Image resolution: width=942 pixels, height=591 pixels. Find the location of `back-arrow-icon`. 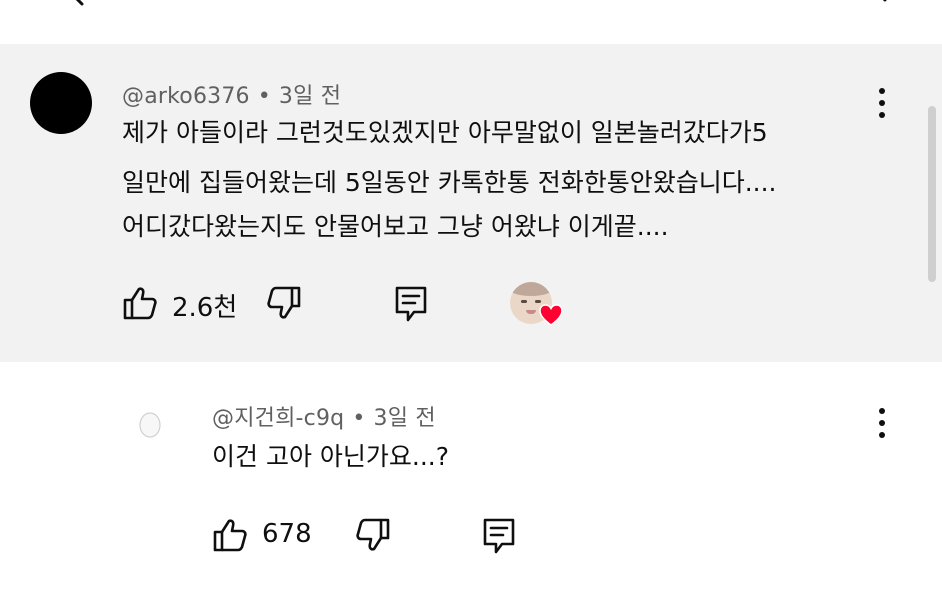

back-arrow-icon is located at coordinates (76, 3).